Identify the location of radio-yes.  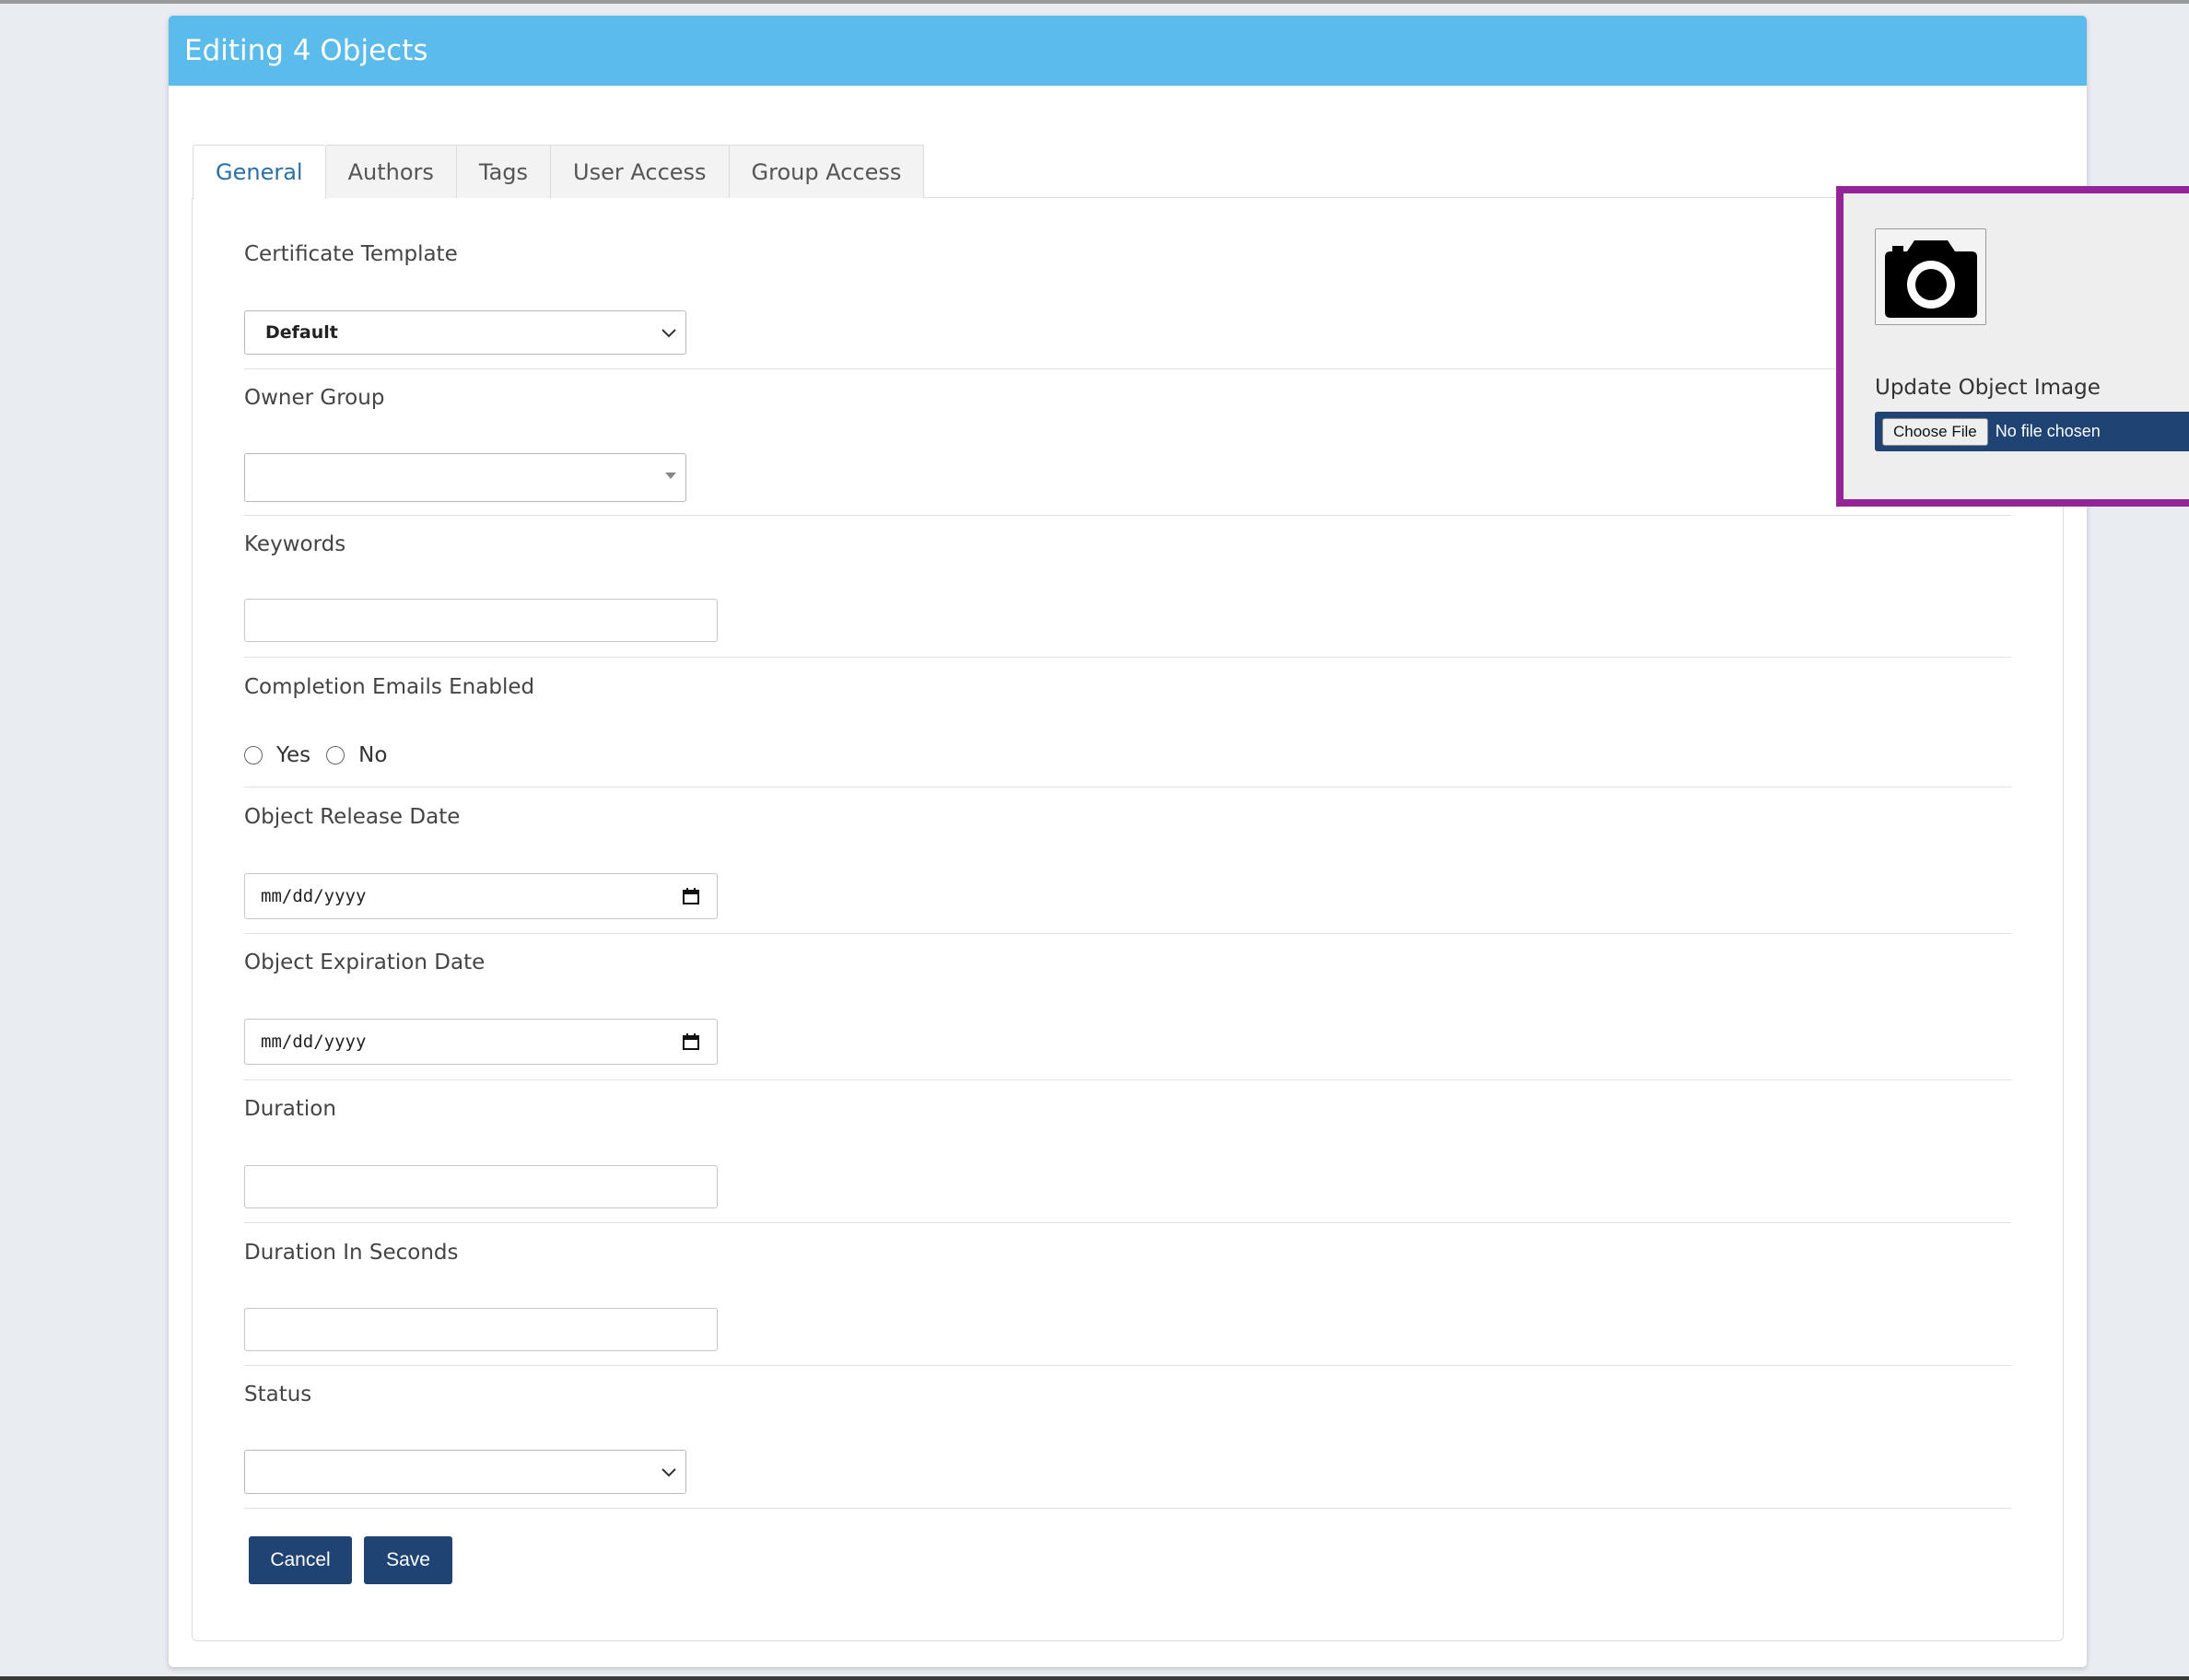
(253, 755).